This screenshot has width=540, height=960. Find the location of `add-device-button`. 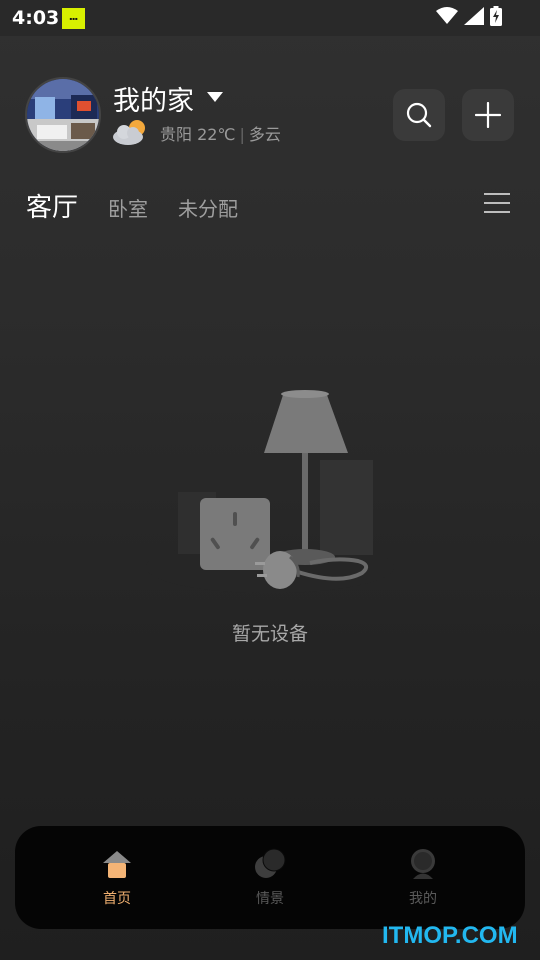

add-device-button is located at coordinates (488, 115).